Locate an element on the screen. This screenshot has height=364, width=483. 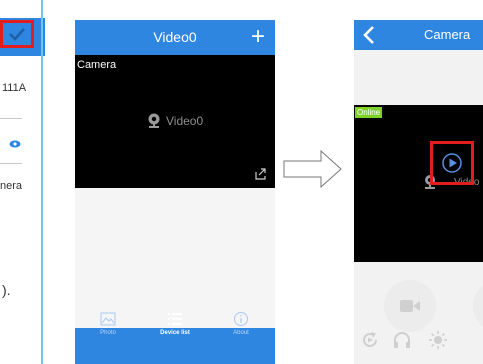
image-icon is located at coordinates (108, 319).